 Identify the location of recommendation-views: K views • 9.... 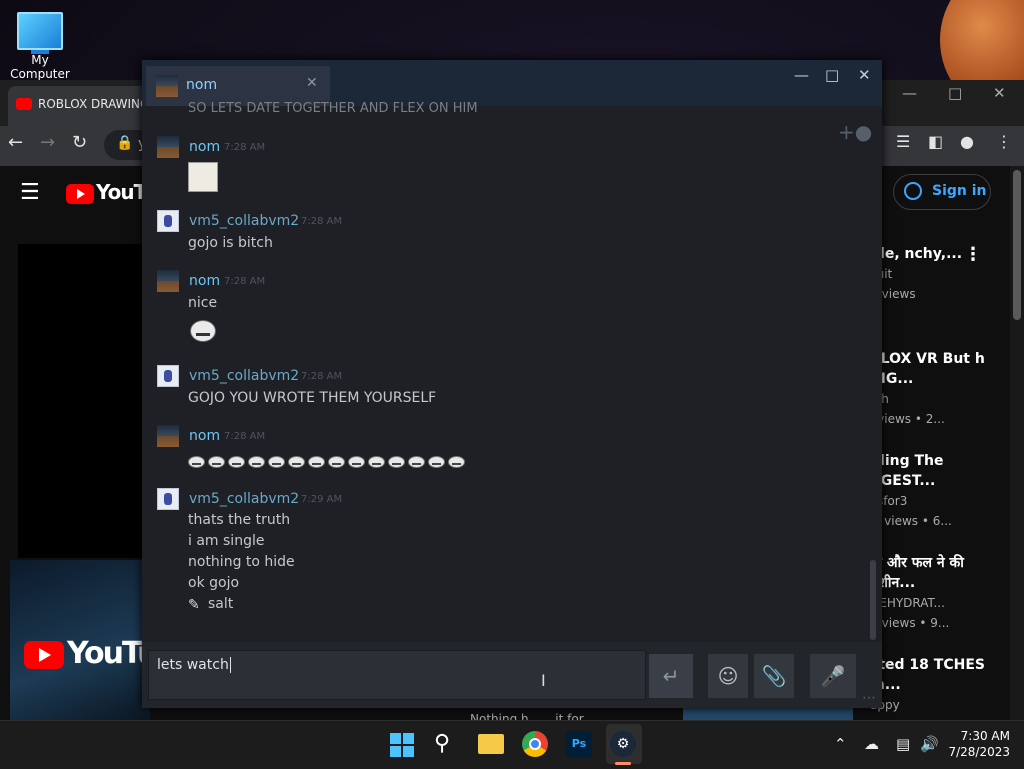
(910, 623).